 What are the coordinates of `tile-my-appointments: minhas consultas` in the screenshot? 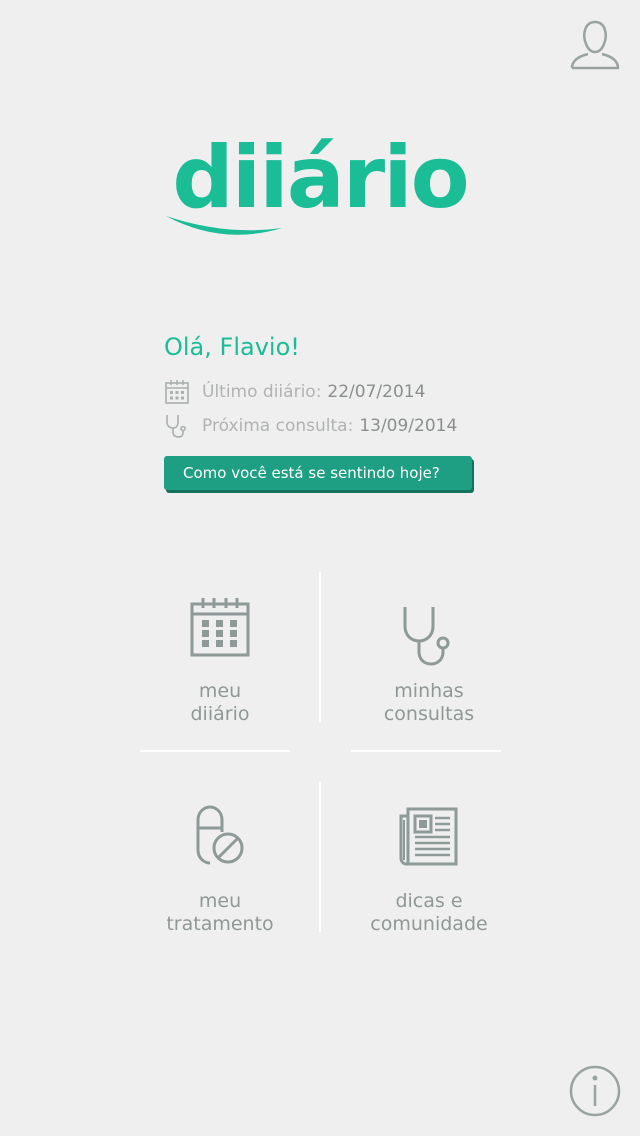 It's located at (429, 665).